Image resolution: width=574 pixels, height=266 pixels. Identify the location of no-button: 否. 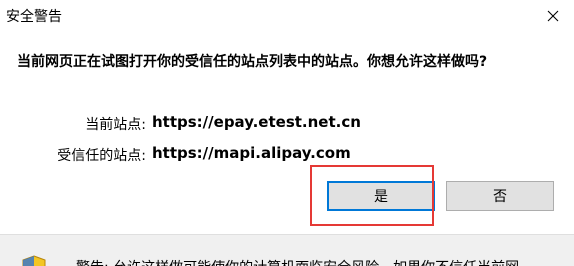
(500, 196).